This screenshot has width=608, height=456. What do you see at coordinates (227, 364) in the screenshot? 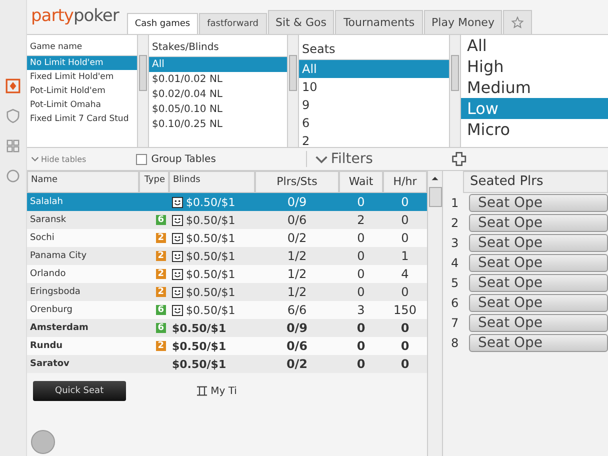
I see `table-row: Saratov $0.50/$1 0/2 0 0` at bounding box center [227, 364].